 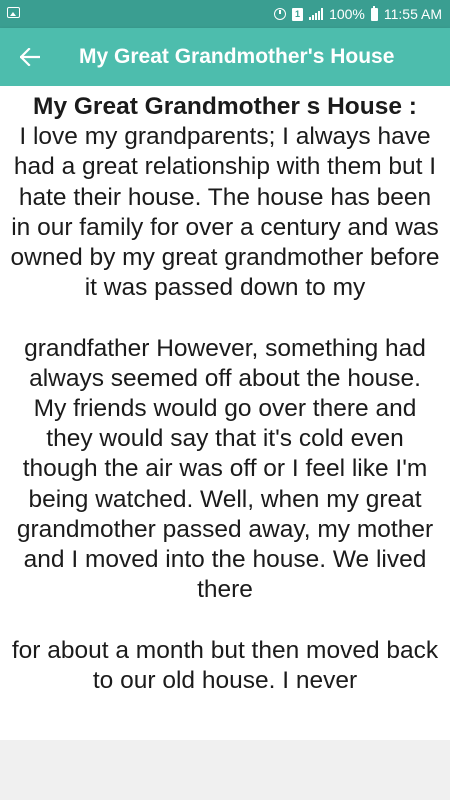 What do you see at coordinates (316, 14) in the screenshot?
I see `signal-icon` at bounding box center [316, 14].